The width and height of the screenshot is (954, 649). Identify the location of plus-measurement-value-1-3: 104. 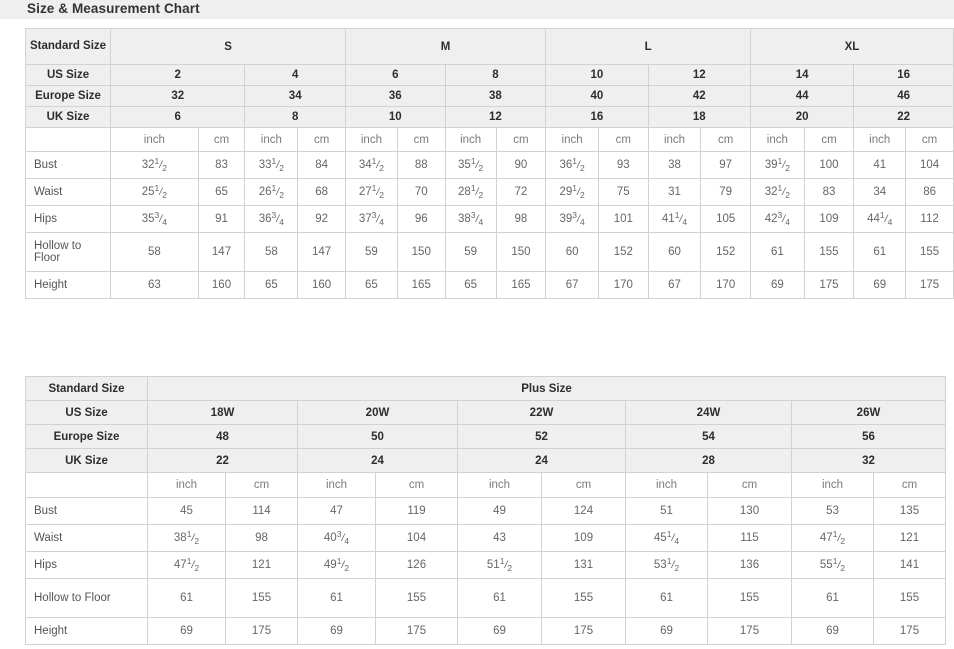
(416, 538).